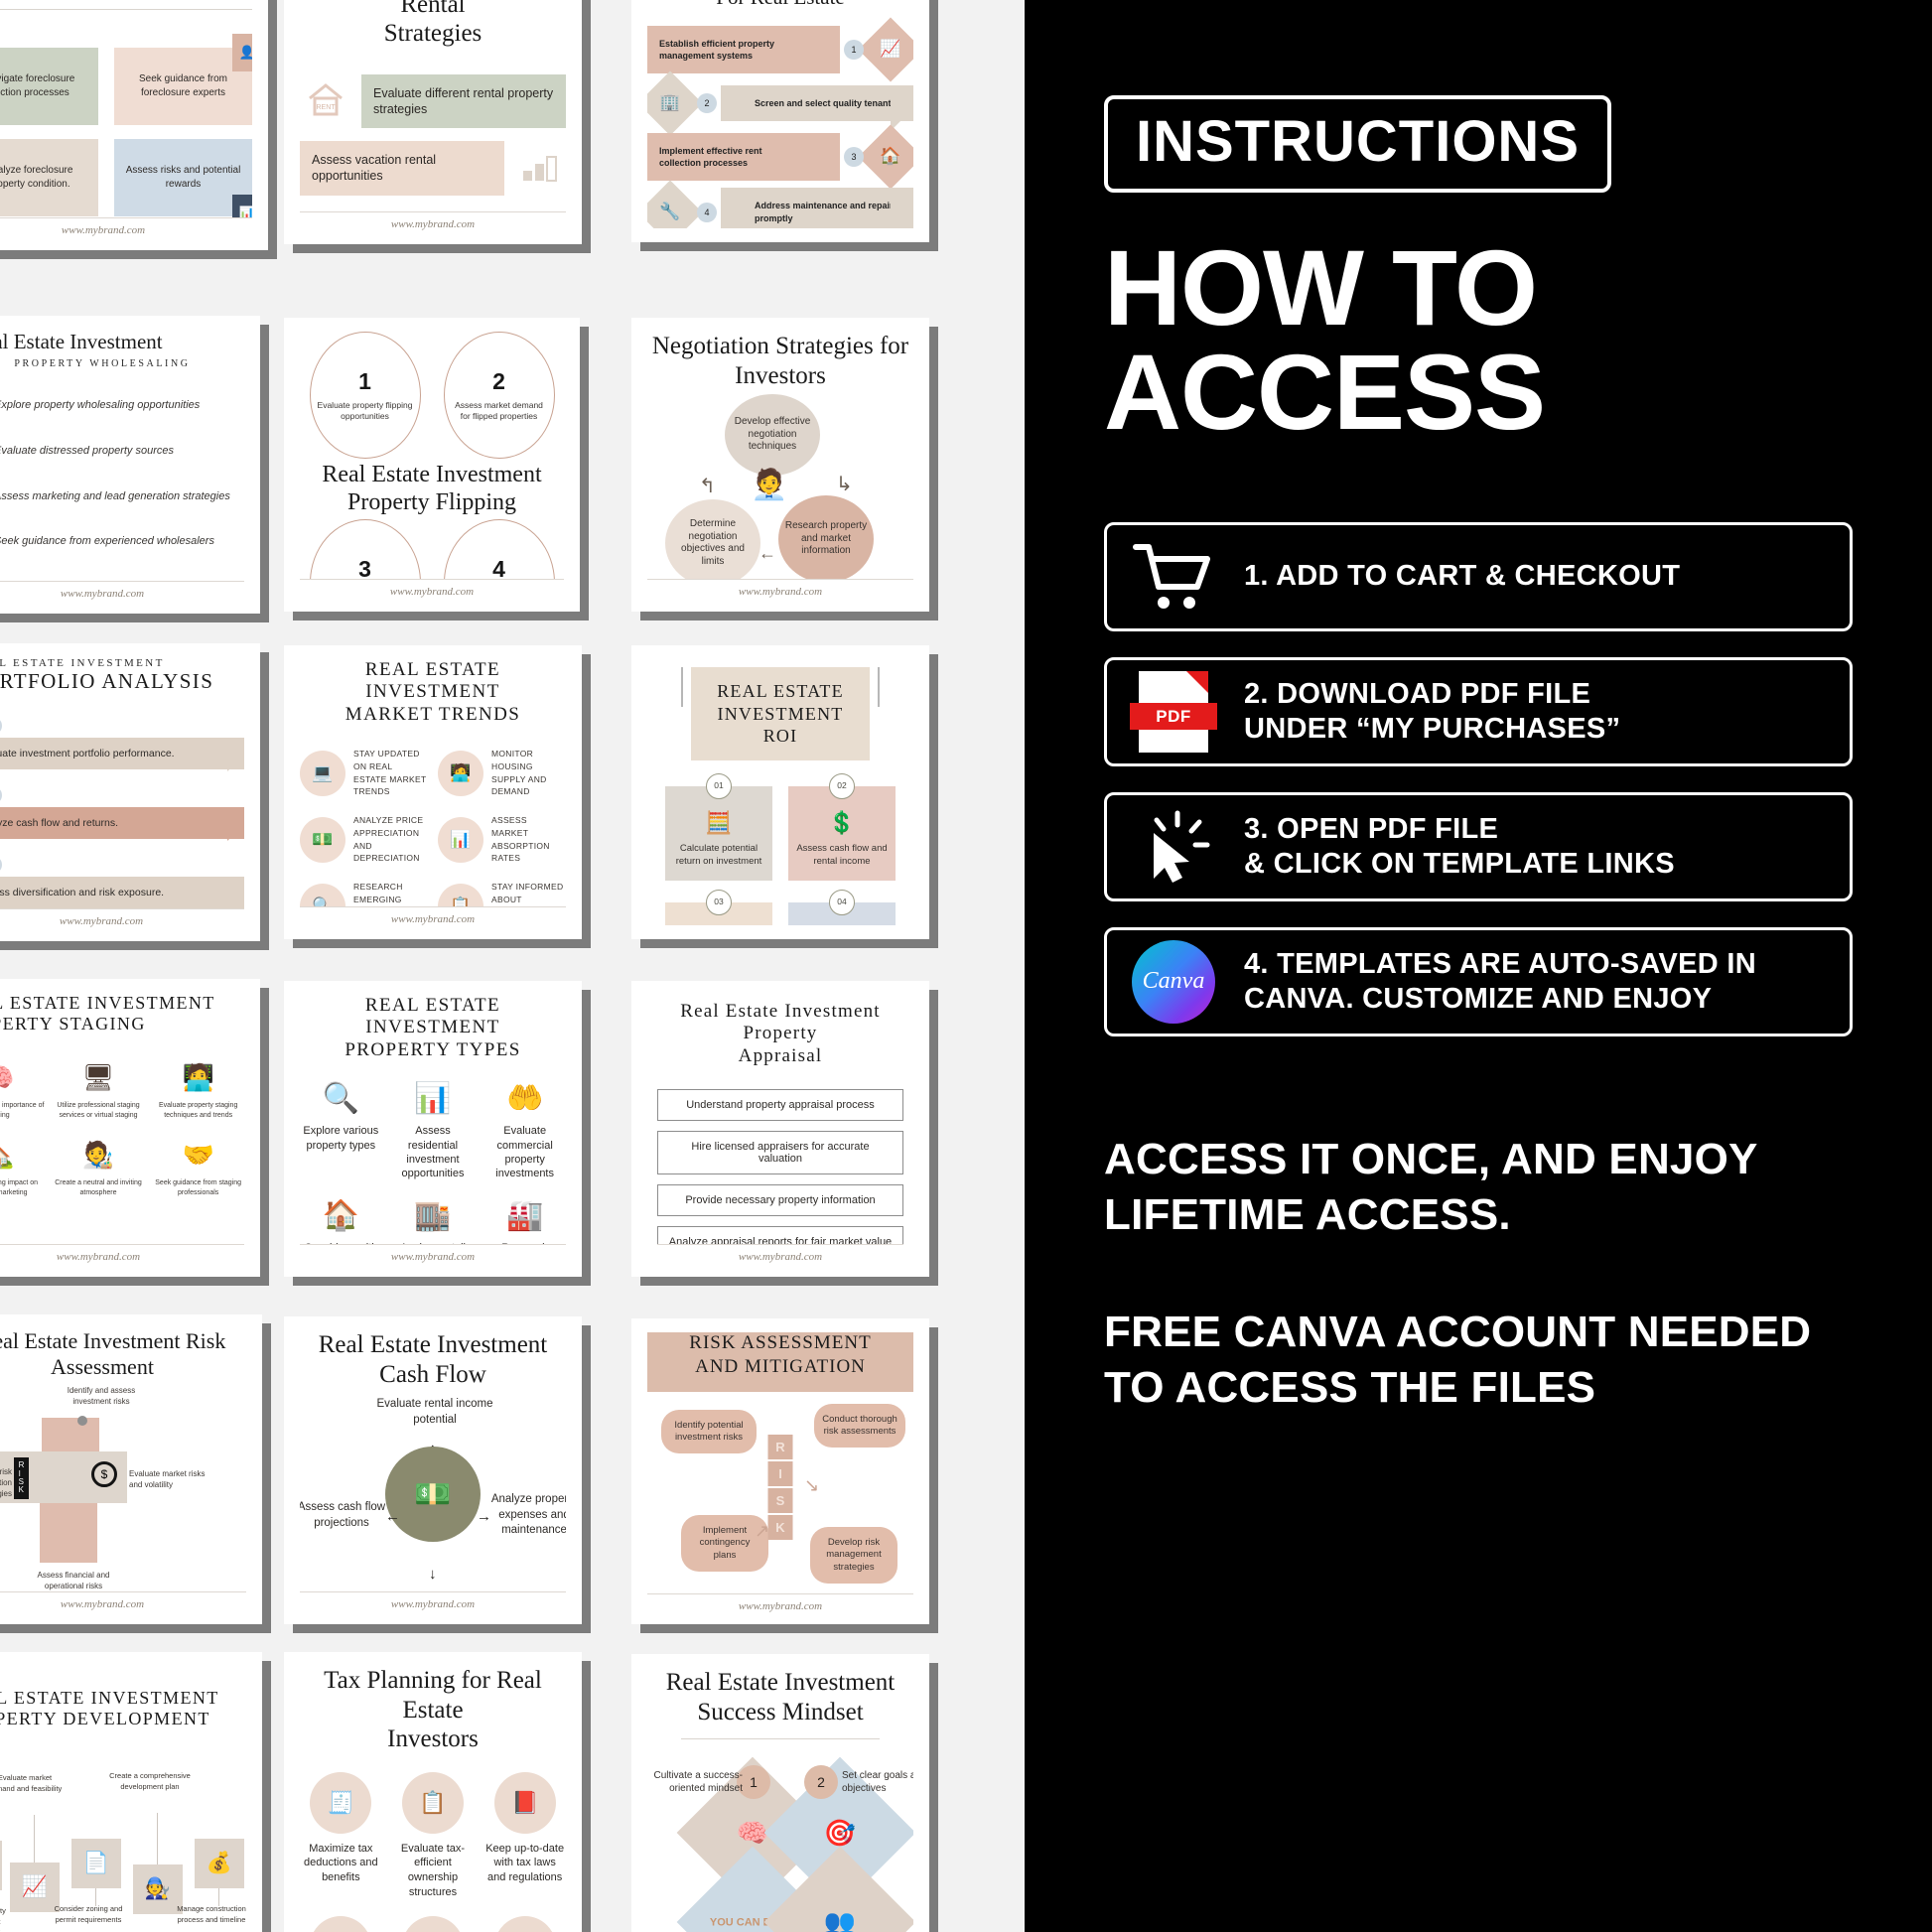 The image size is (1932, 1932). Describe the element at coordinates (1, 1866) in the screenshot. I see `land-icon: 🌱` at that location.